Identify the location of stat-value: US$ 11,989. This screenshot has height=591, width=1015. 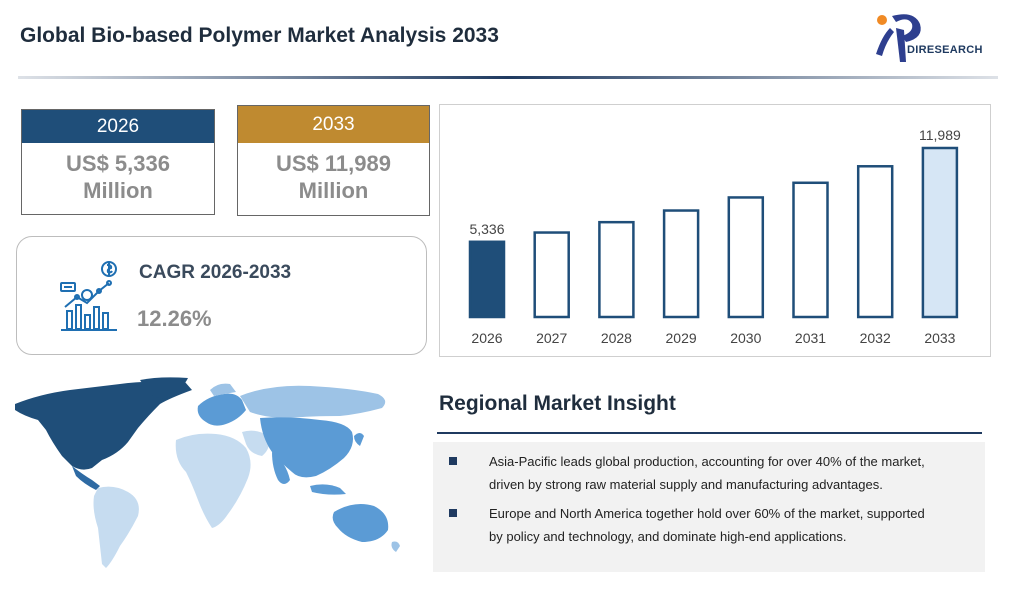
(333, 163).